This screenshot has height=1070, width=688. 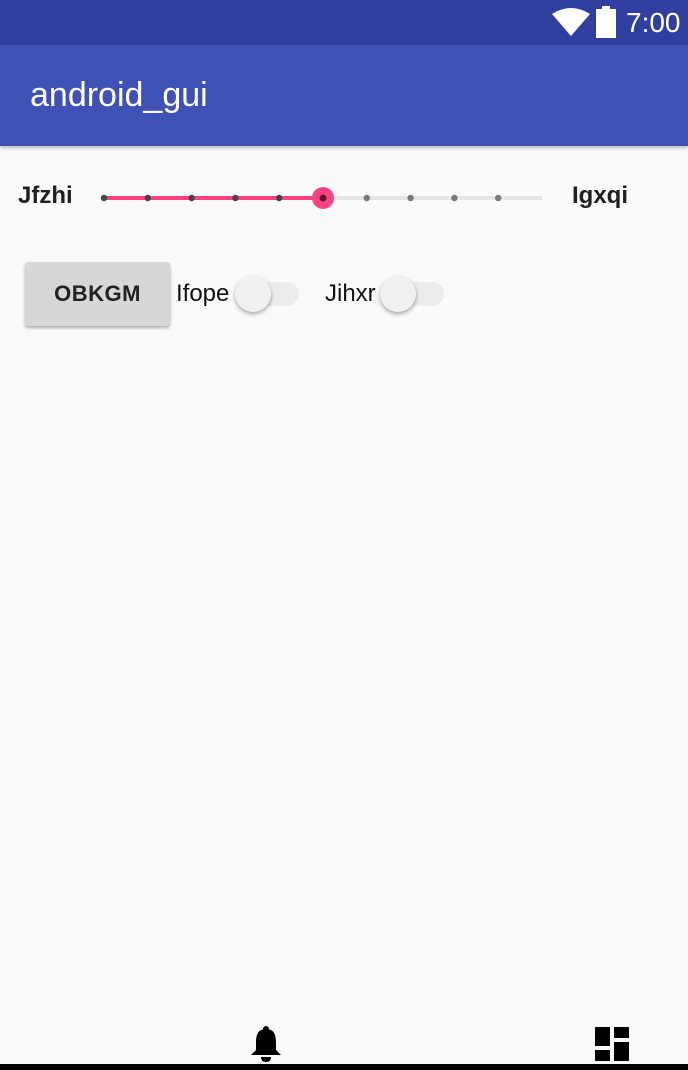 I want to click on obkgm-button: OBKGM, so click(x=97, y=294).